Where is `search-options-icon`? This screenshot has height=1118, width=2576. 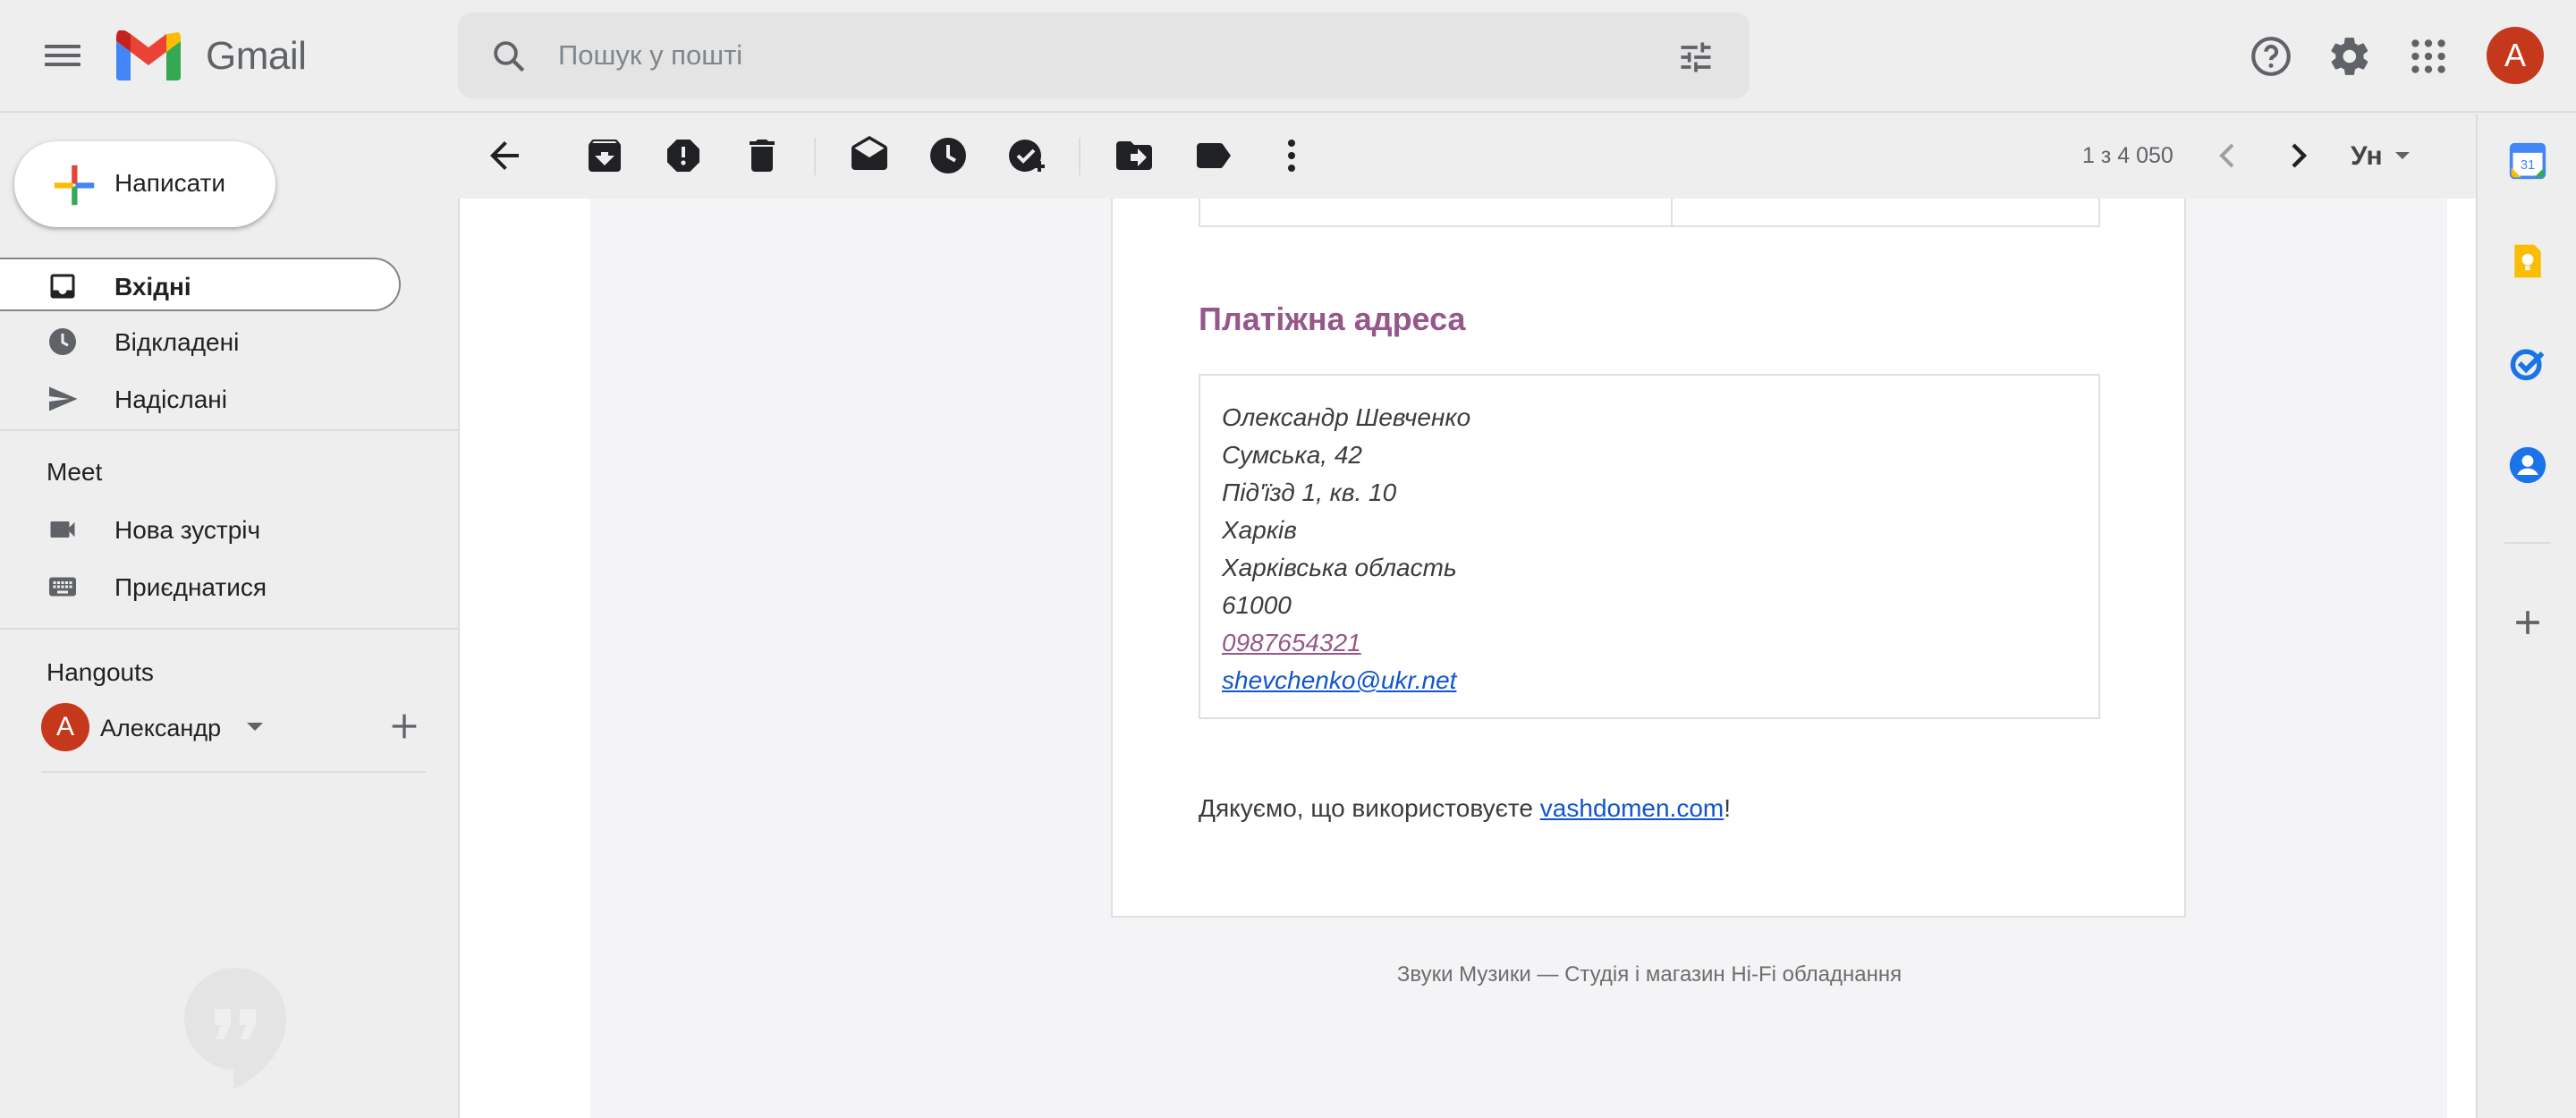 search-options-icon is located at coordinates (1696, 58).